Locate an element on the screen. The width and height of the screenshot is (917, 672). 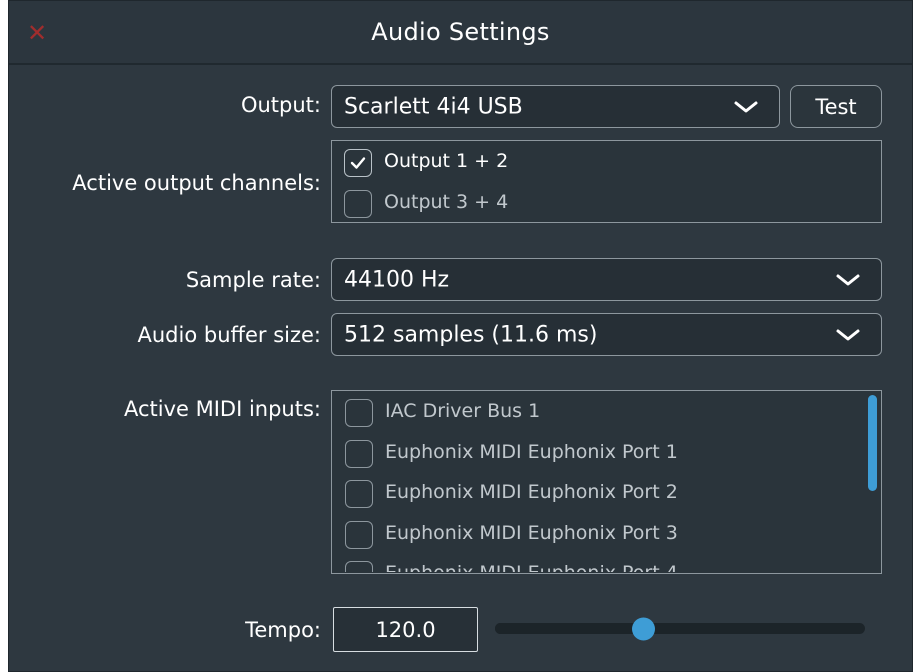
buffer-size-value: 512 samples (11.6 ms) is located at coordinates (471, 334).